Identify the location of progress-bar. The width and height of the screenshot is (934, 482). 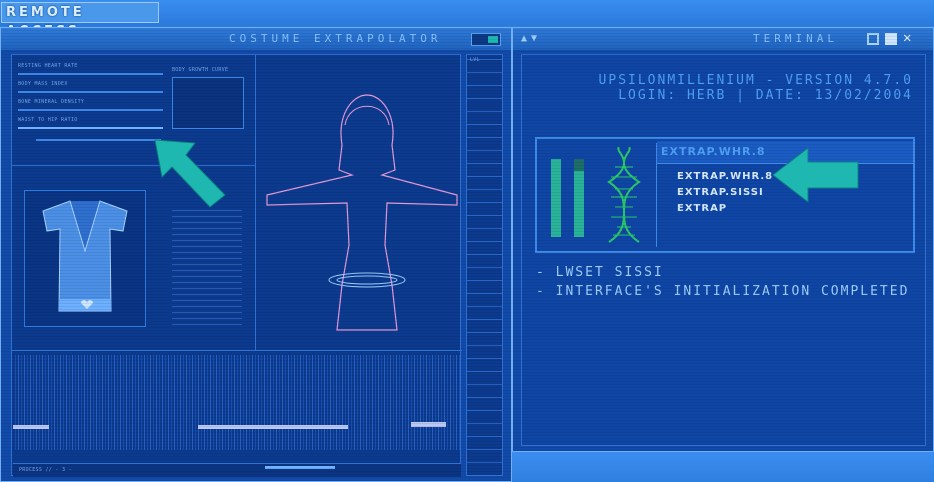
(300, 467).